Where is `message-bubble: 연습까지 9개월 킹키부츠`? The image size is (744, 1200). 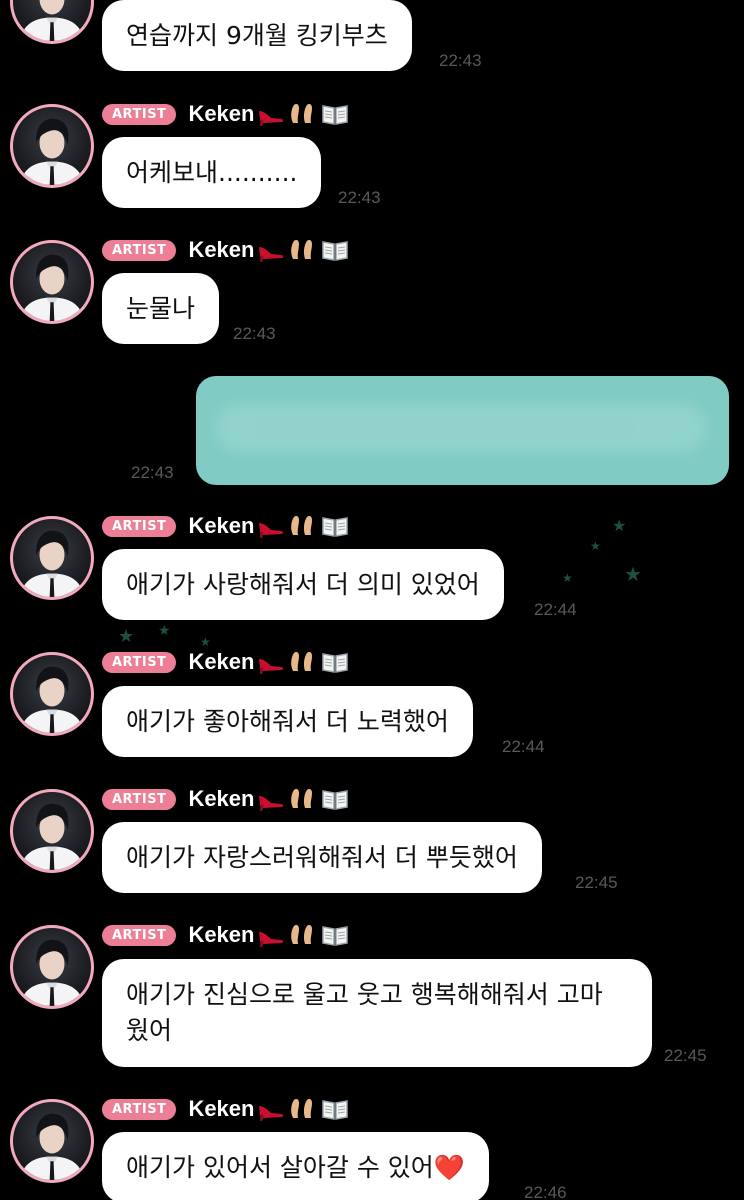 message-bubble: 연습까지 9개월 킹키부츠 is located at coordinates (257, 35).